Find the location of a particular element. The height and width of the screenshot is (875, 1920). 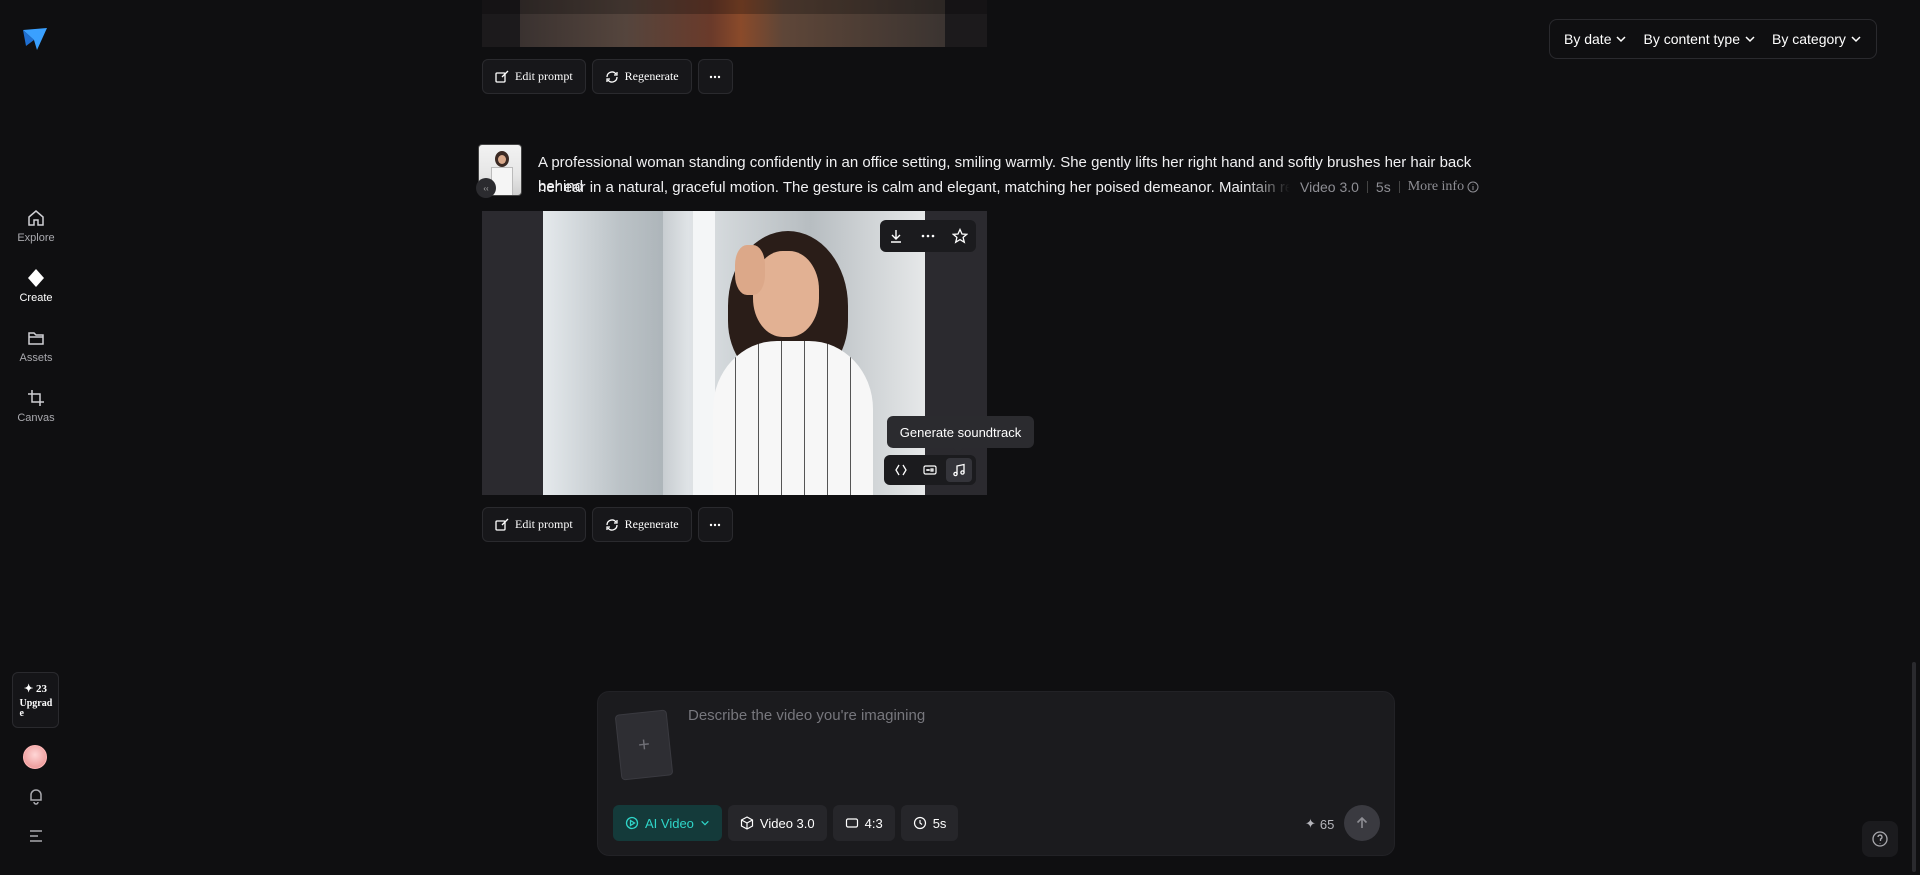

collapse-menu-icon is located at coordinates (36, 836).